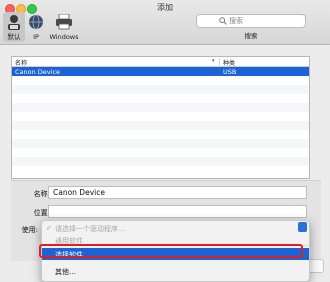 The width and height of the screenshot is (330, 282). Describe the element at coordinates (36, 22) in the screenshot. I see `globe-icon` at that location.